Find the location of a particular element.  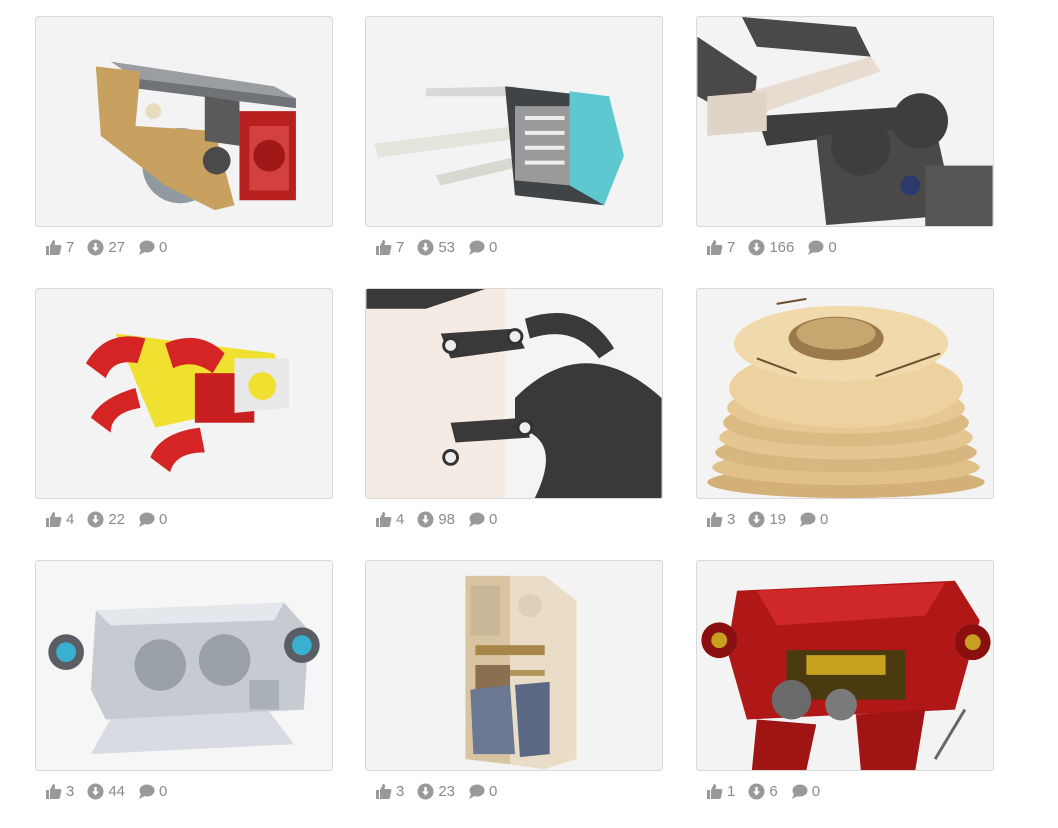

download-button: 27 is located at coordinates (106, 247).